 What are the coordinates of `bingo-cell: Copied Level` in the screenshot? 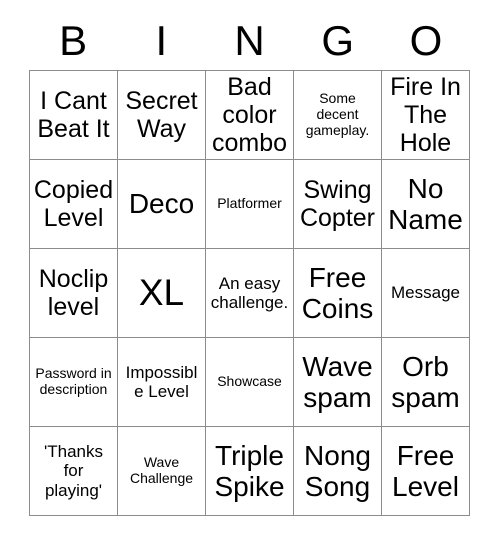 It's located at (74, 204).